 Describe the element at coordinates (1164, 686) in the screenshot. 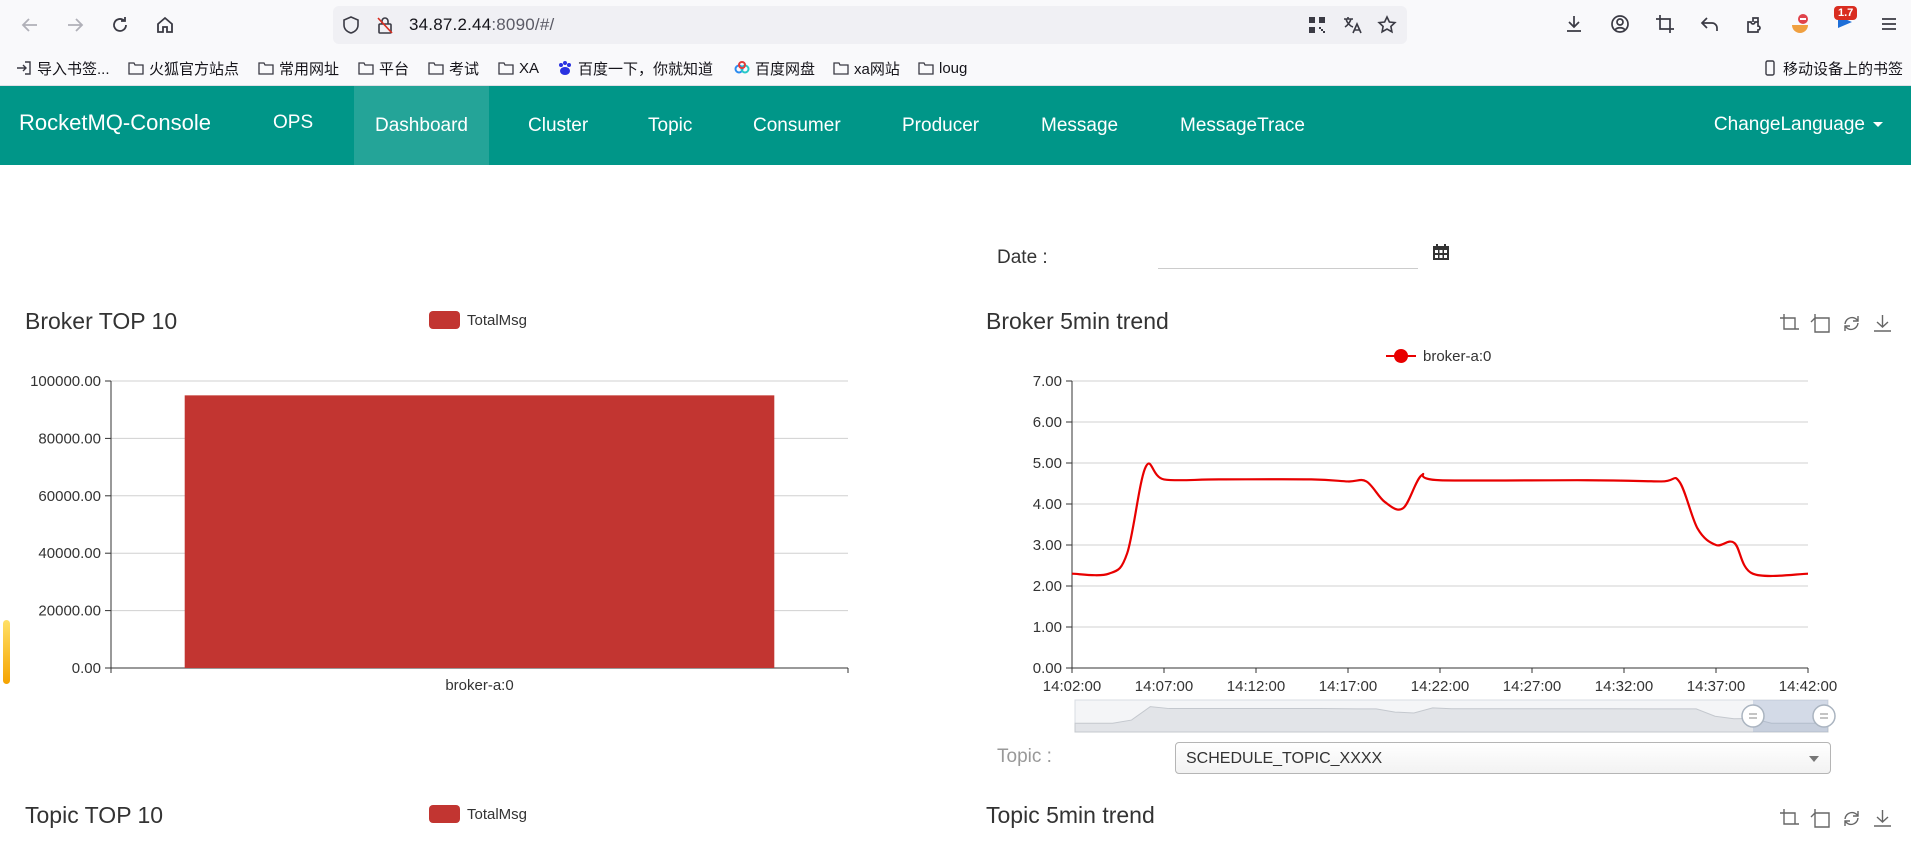

I see `x-tick-label: 14:07:00` at that location.